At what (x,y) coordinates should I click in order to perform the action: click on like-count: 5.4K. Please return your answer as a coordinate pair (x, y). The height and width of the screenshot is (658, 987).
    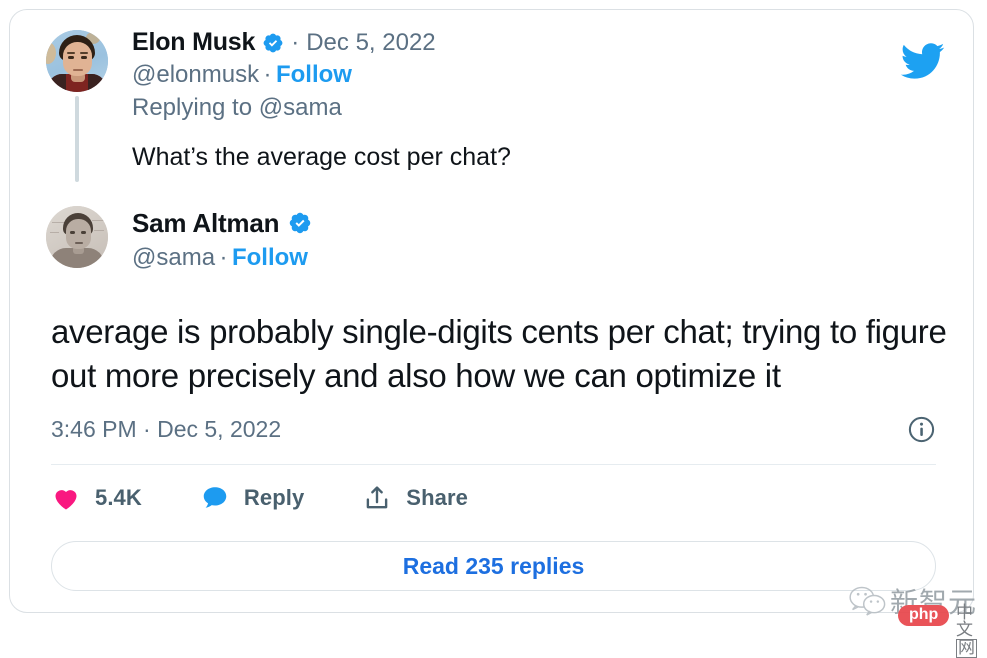
    Looking at the image, I should click on (118, 497).